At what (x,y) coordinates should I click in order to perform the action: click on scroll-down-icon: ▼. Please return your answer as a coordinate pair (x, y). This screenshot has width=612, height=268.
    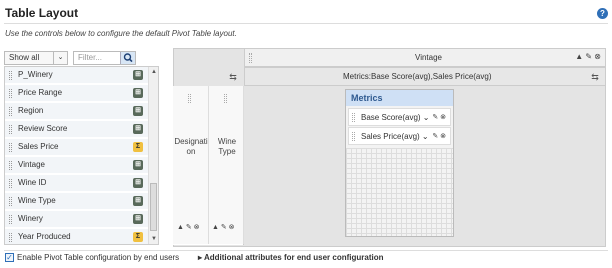
    Looking at the image, I should click on (154, 239).